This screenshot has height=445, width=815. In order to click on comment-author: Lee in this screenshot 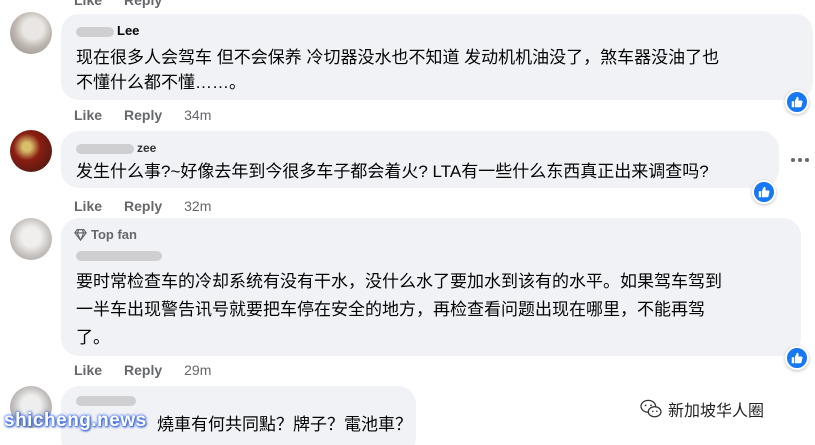, I will do `click(107, 30)`.